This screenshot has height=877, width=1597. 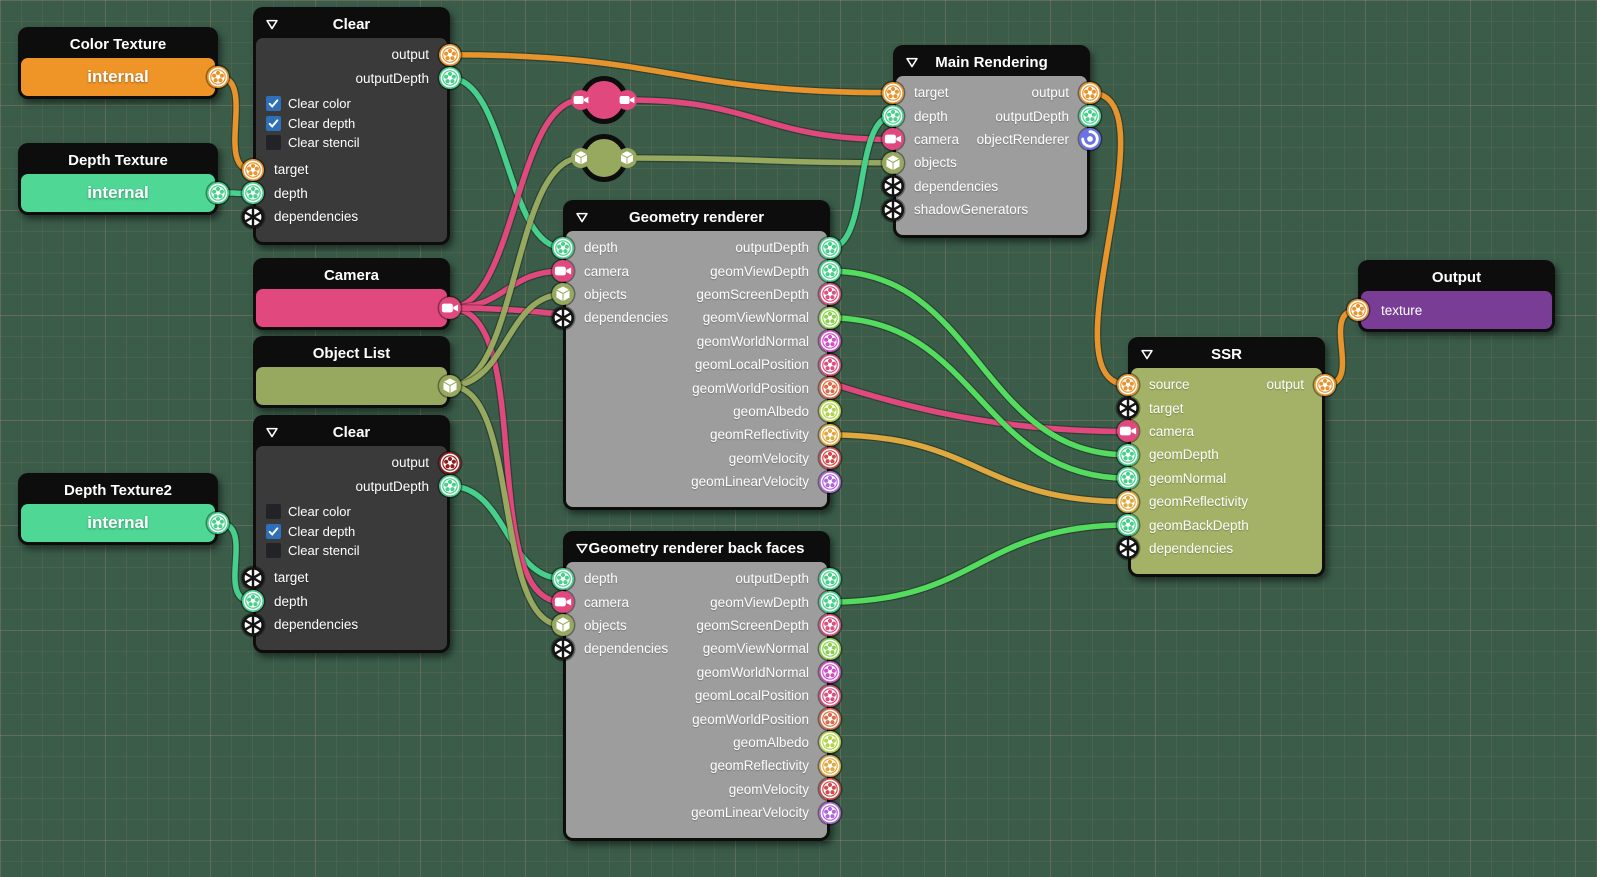 I want to click on node-camera: Camera, so click(x=357, y=294).